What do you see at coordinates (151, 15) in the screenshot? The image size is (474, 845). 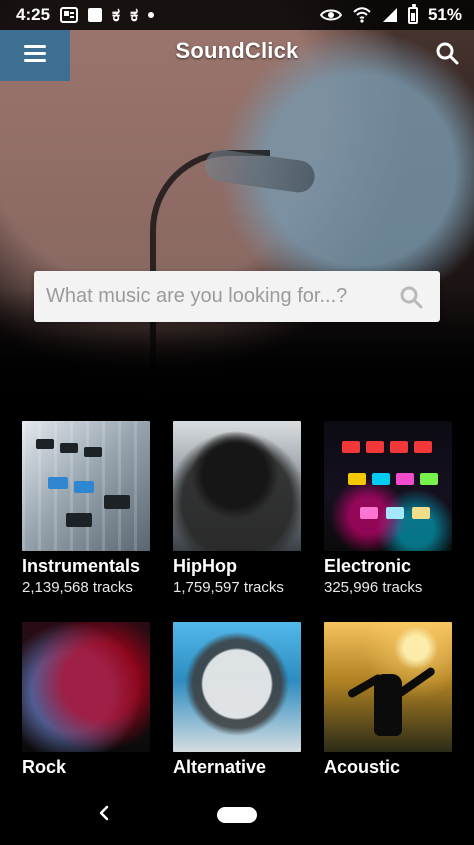 I see `dot-icon` at bounding box center [151, 15].